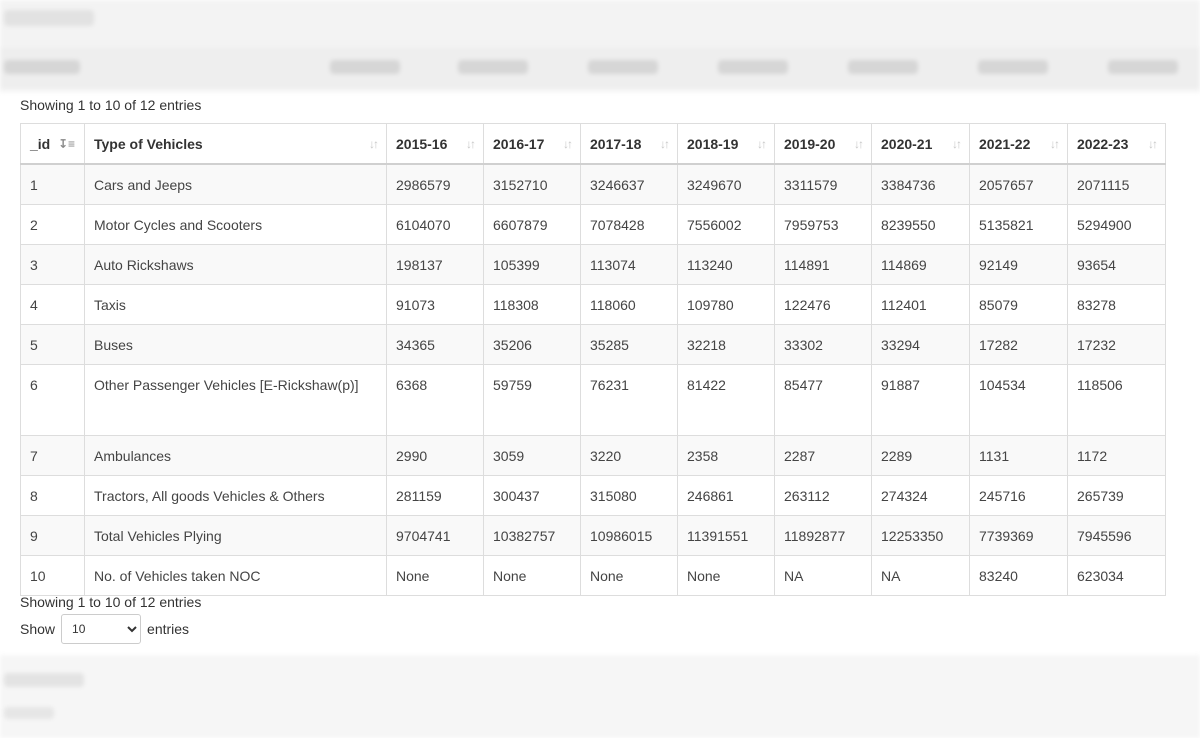 The height and width of the screenshot is (738, 1200). I want to click on year-value-cell: 34365, so click(435, 344).